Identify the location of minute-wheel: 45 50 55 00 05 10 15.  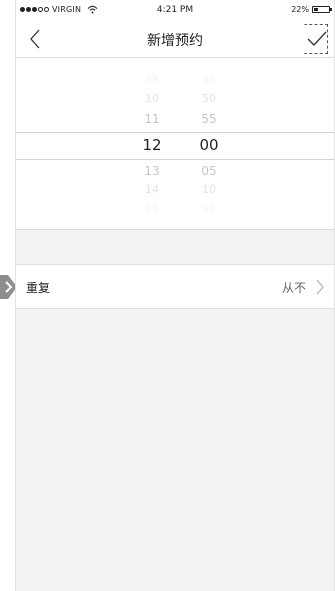
(209, 143).